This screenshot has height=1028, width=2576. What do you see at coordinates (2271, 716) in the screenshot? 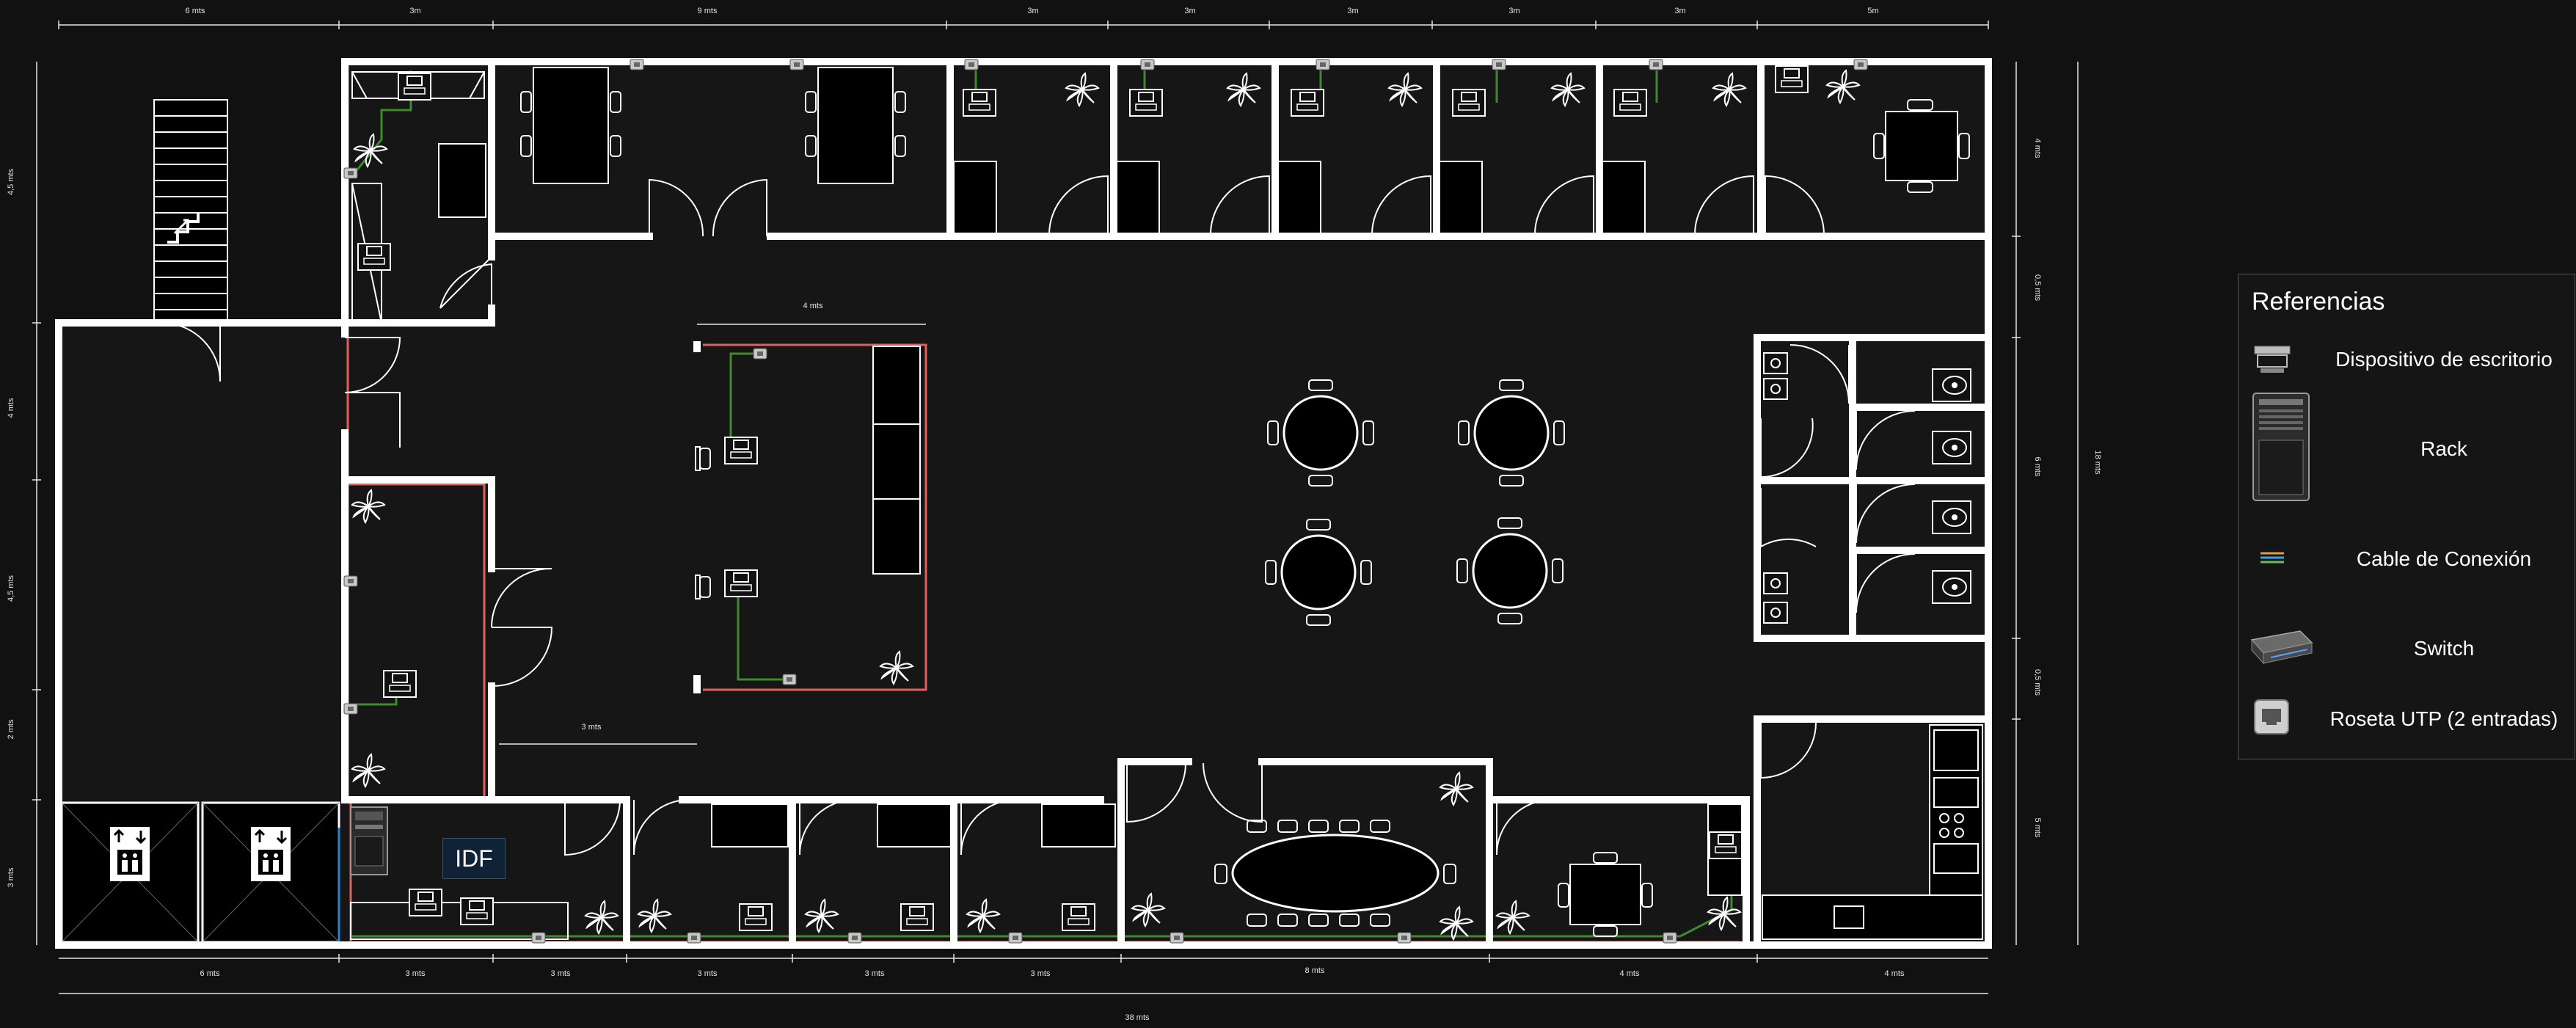
I see `utp-outlet-icon` at bounding box center [2271, 716].